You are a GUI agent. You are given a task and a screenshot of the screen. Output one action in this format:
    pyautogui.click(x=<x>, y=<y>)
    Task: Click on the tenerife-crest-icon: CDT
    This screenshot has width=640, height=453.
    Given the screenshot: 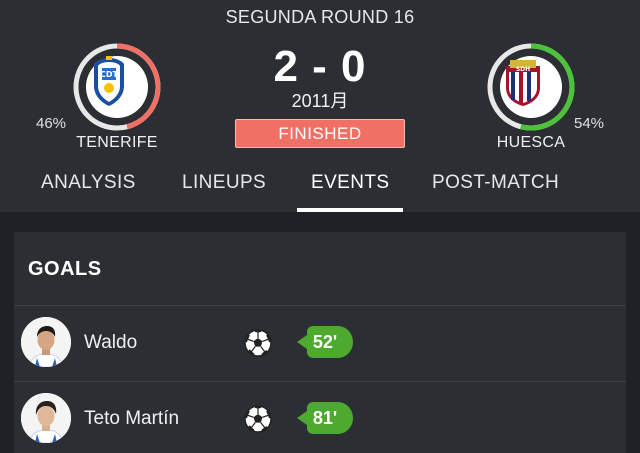 What is the action you would take?
    pyautogui.click(x=117, y=87)
    